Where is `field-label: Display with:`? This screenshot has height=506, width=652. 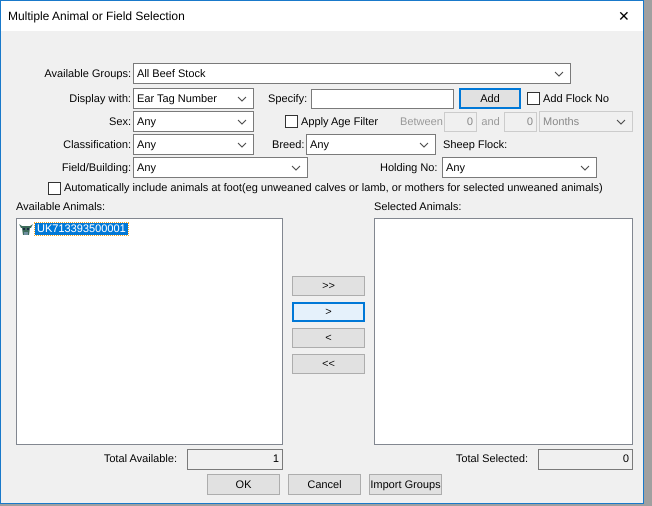
field-label: Display with: is located at coordinates (100, 98).